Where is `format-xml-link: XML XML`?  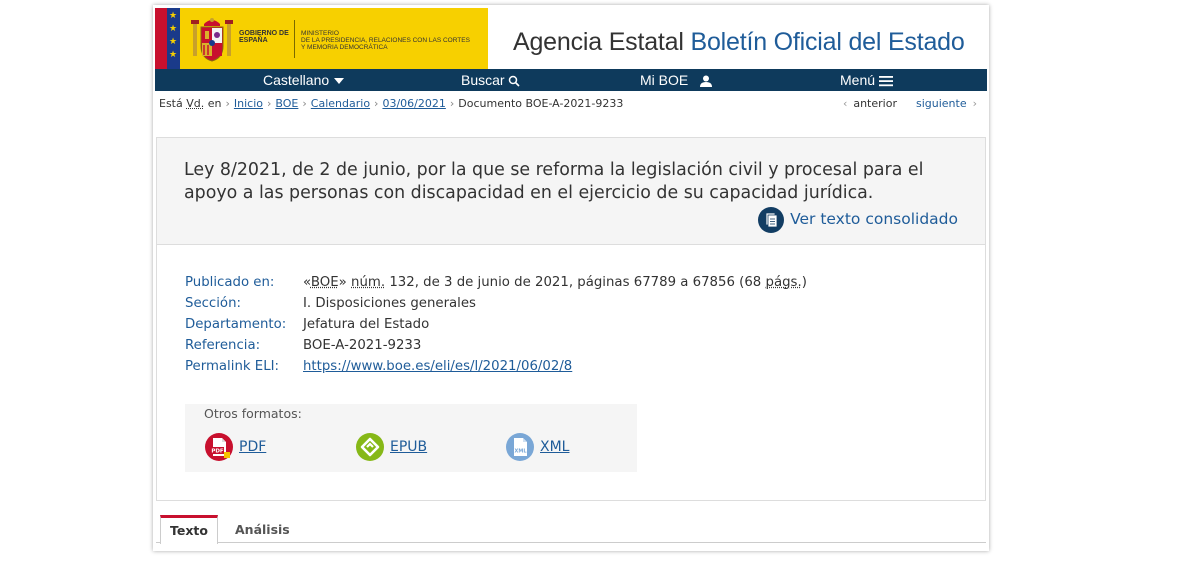 format-xml-link: XML XML is located at coordinates (537, 447).